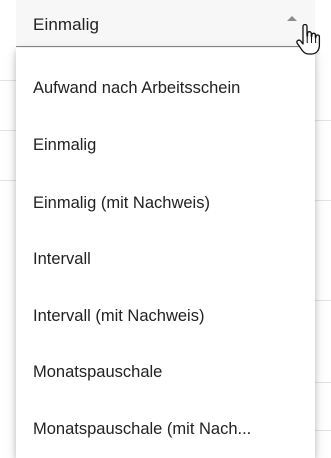  Describe the element at coordinates (165, 145) in the screenshot. I see `option-einmalig: Einmalig` at that location.